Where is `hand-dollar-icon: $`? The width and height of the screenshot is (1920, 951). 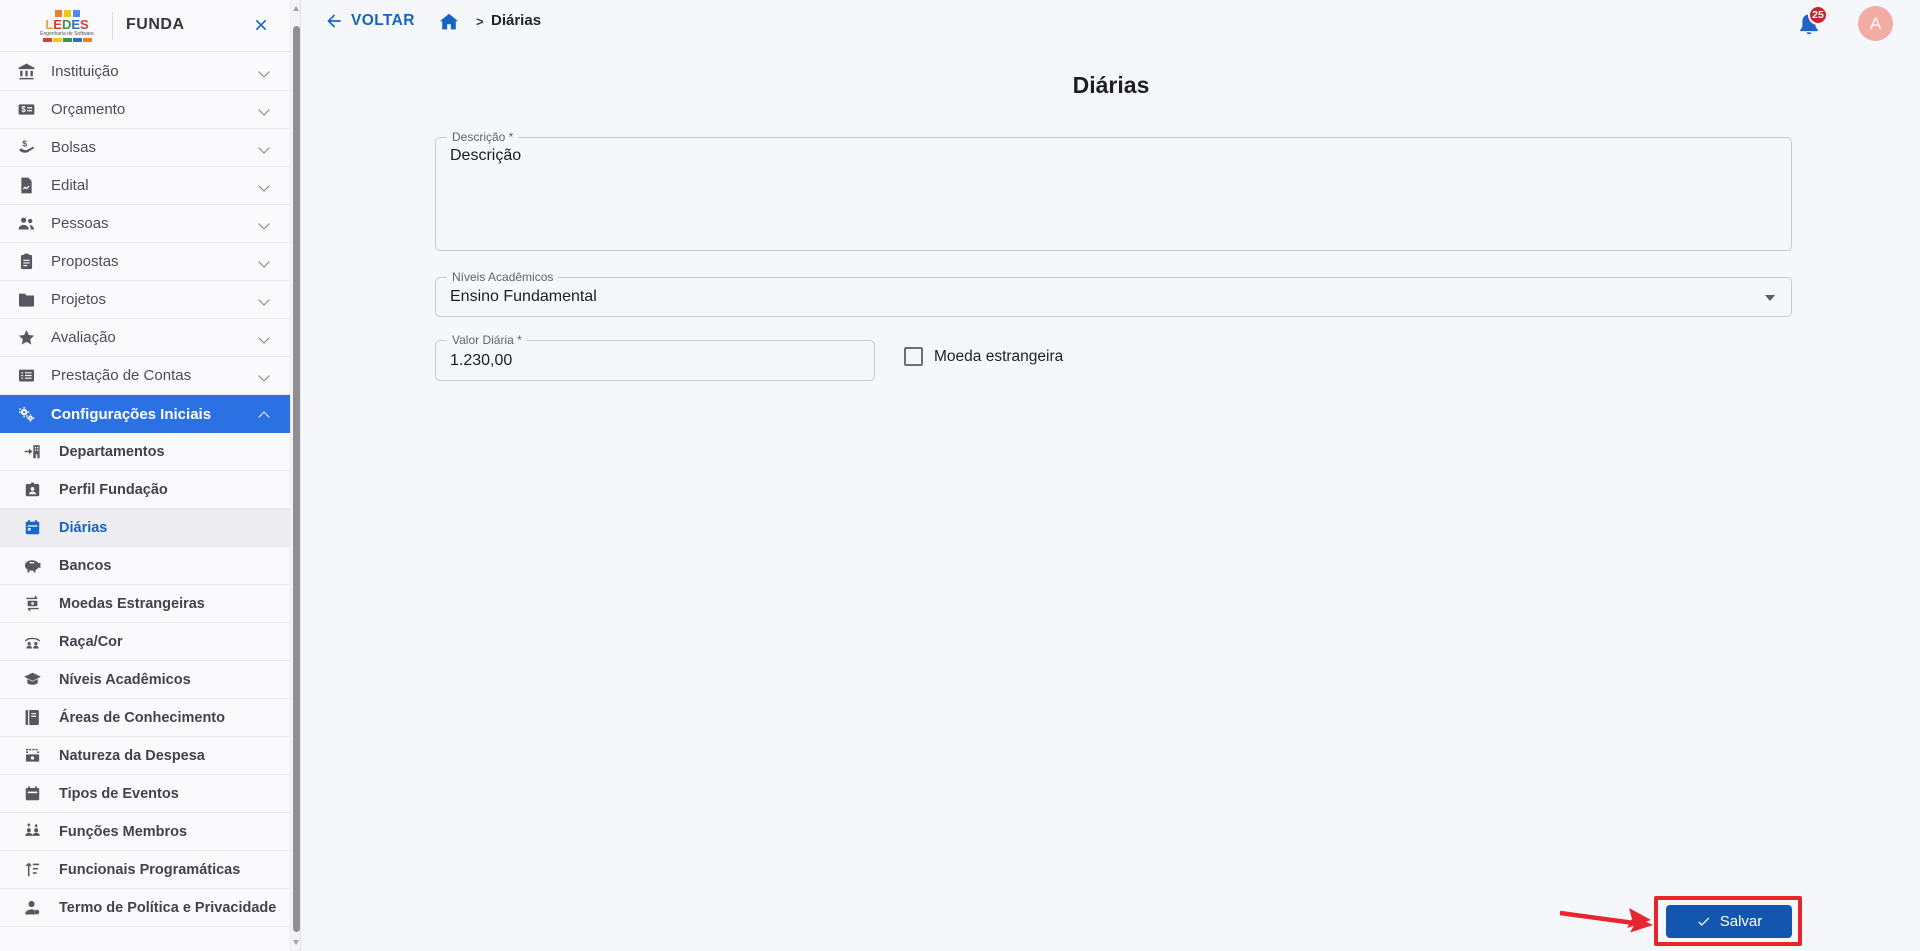 hand-dollar-icon: $ is located at coordinates (26, 148).